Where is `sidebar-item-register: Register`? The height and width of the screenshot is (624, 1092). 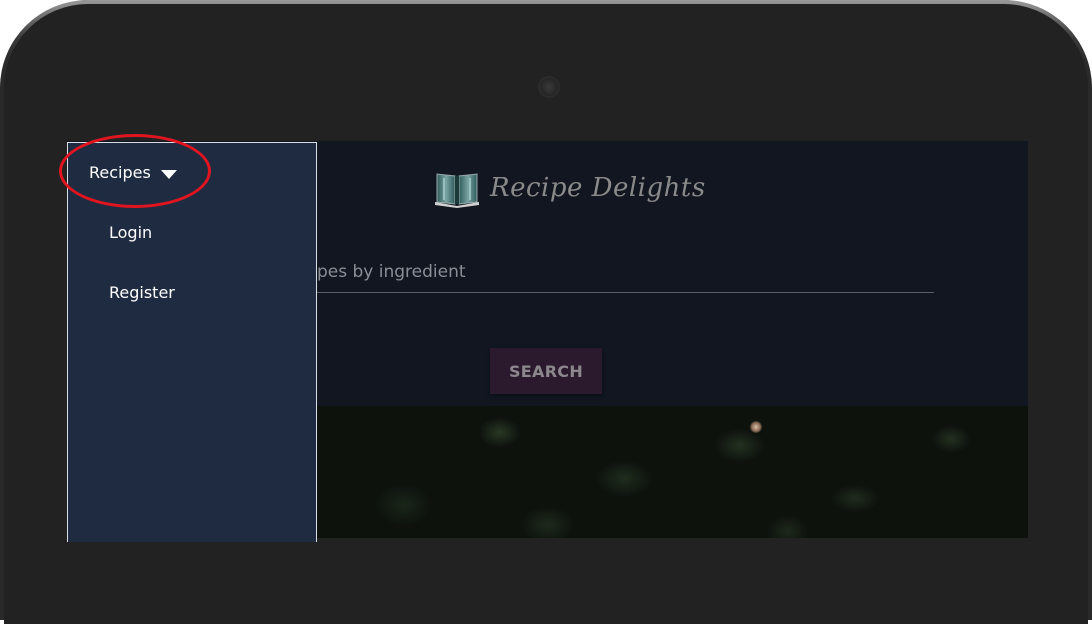
sidebar-item-register: Register is located at coordinates (142, 292).